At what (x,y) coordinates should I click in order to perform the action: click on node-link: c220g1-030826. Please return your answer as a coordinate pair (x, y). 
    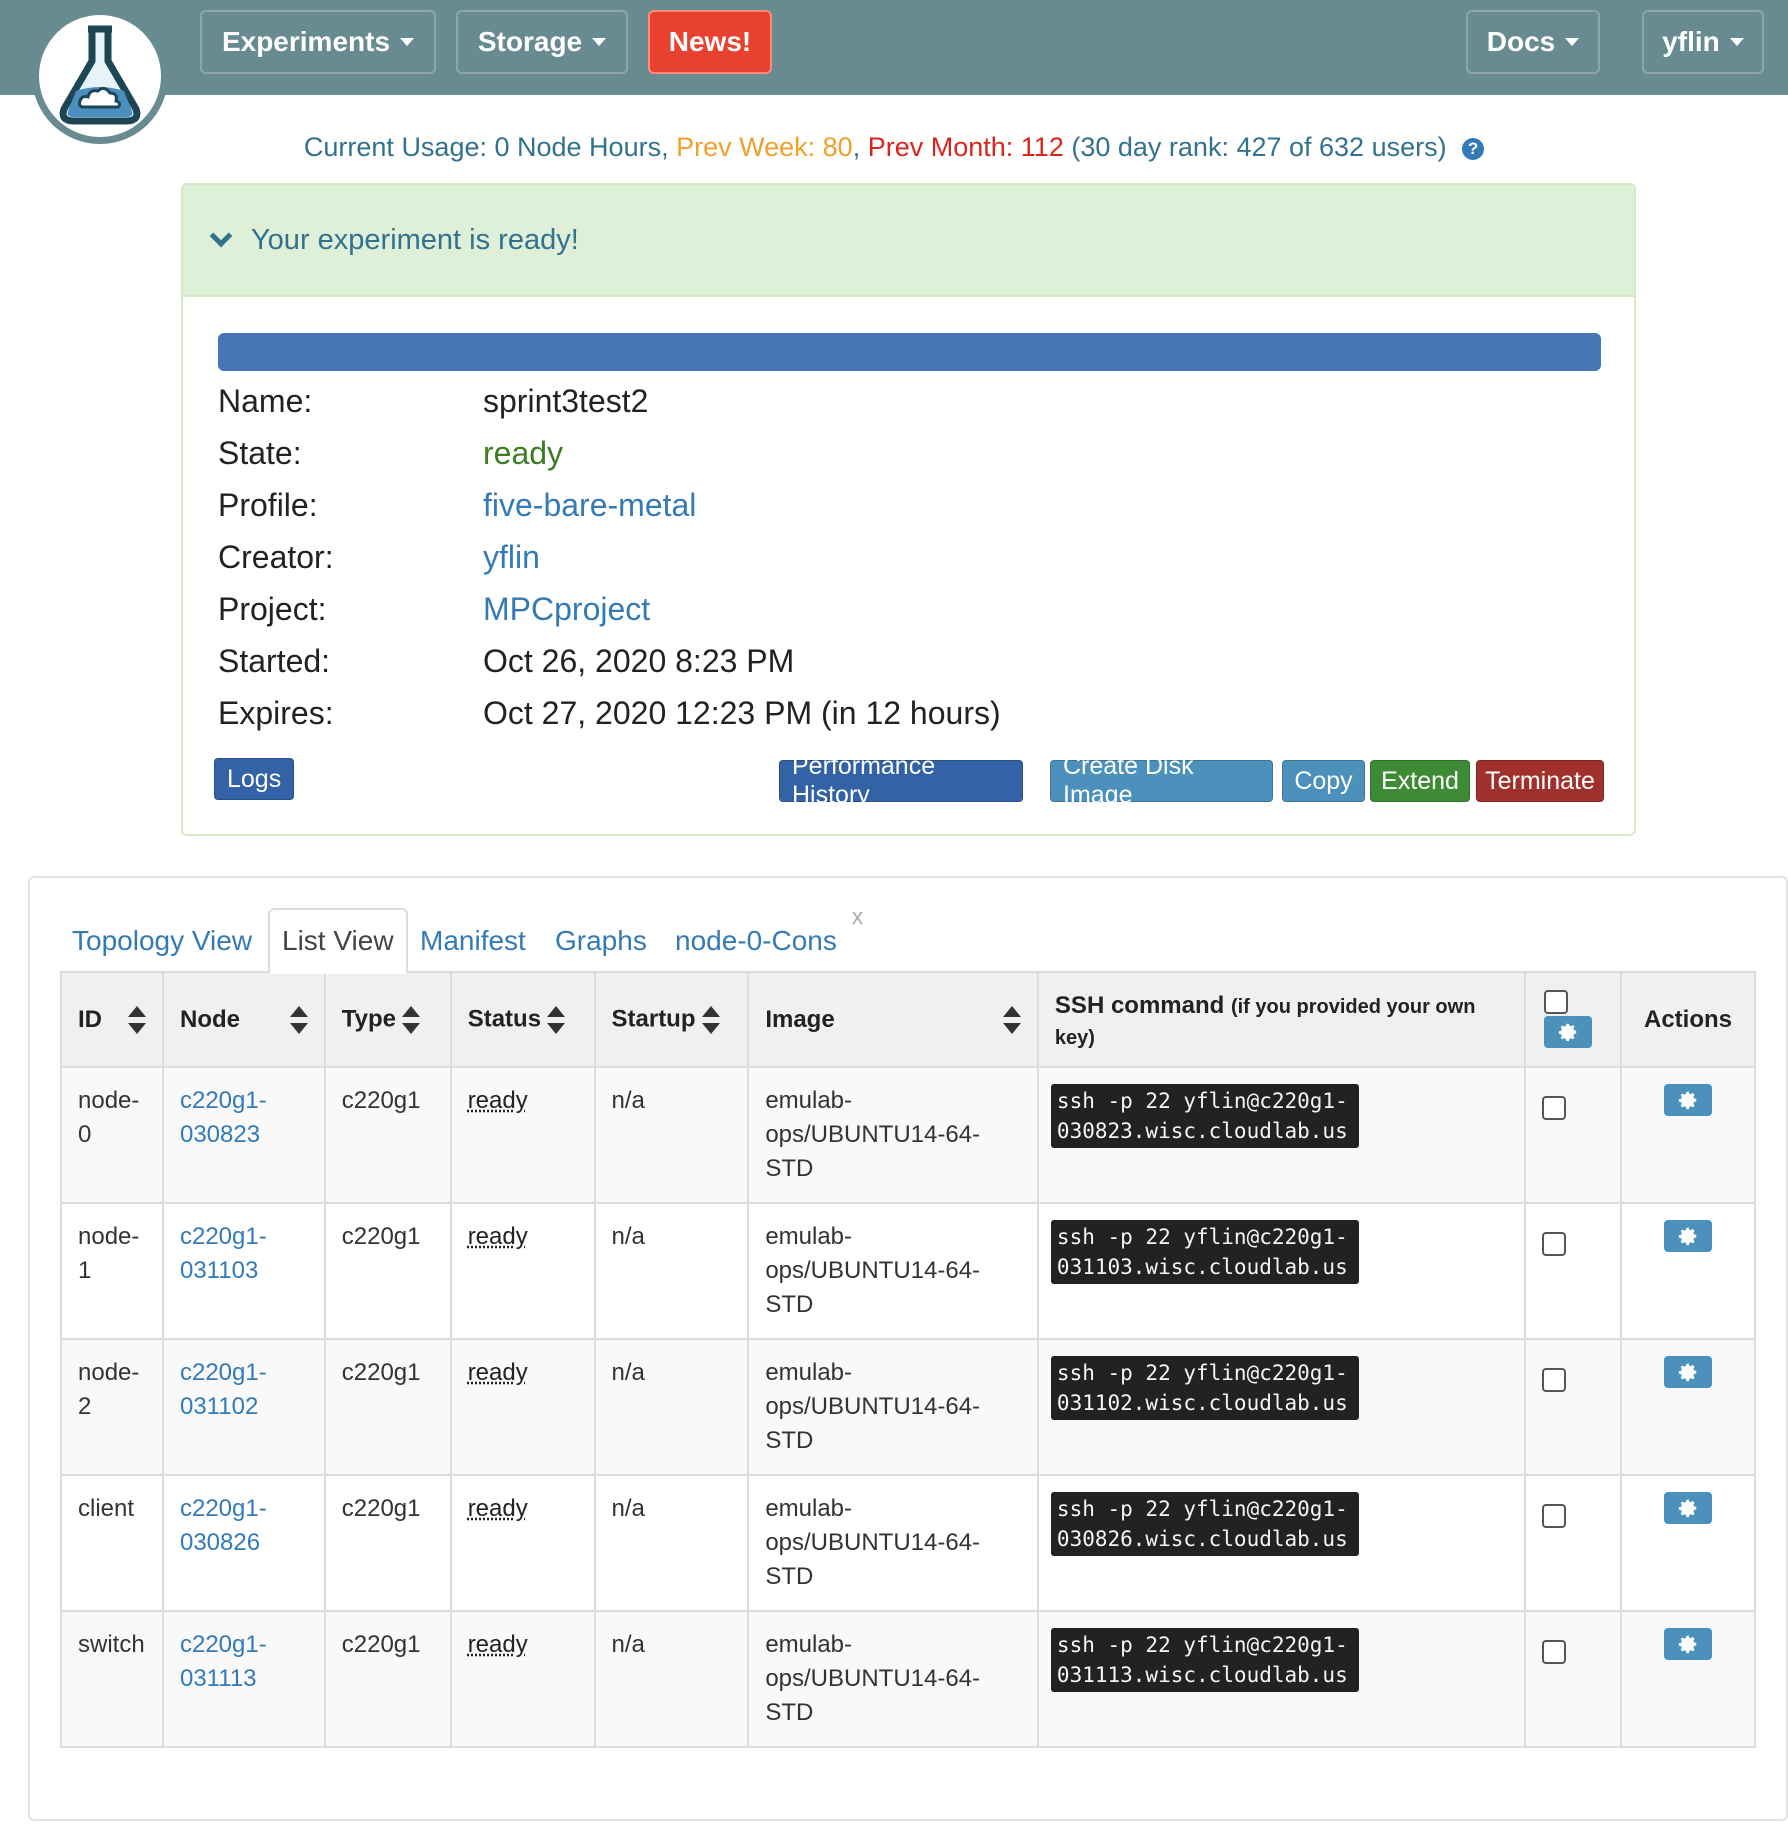
    Looking at the image, I should click on (223, 1525).